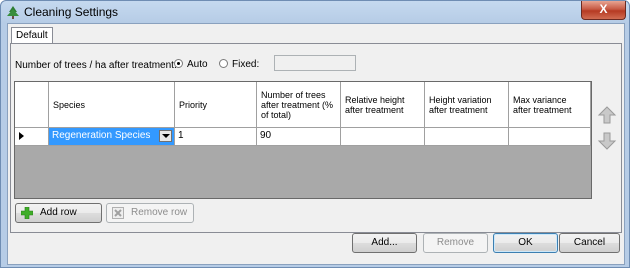 This screenshot has height=268, width=630. I want to click on fixed-radio-label: Fixed:, so click(246, 64).